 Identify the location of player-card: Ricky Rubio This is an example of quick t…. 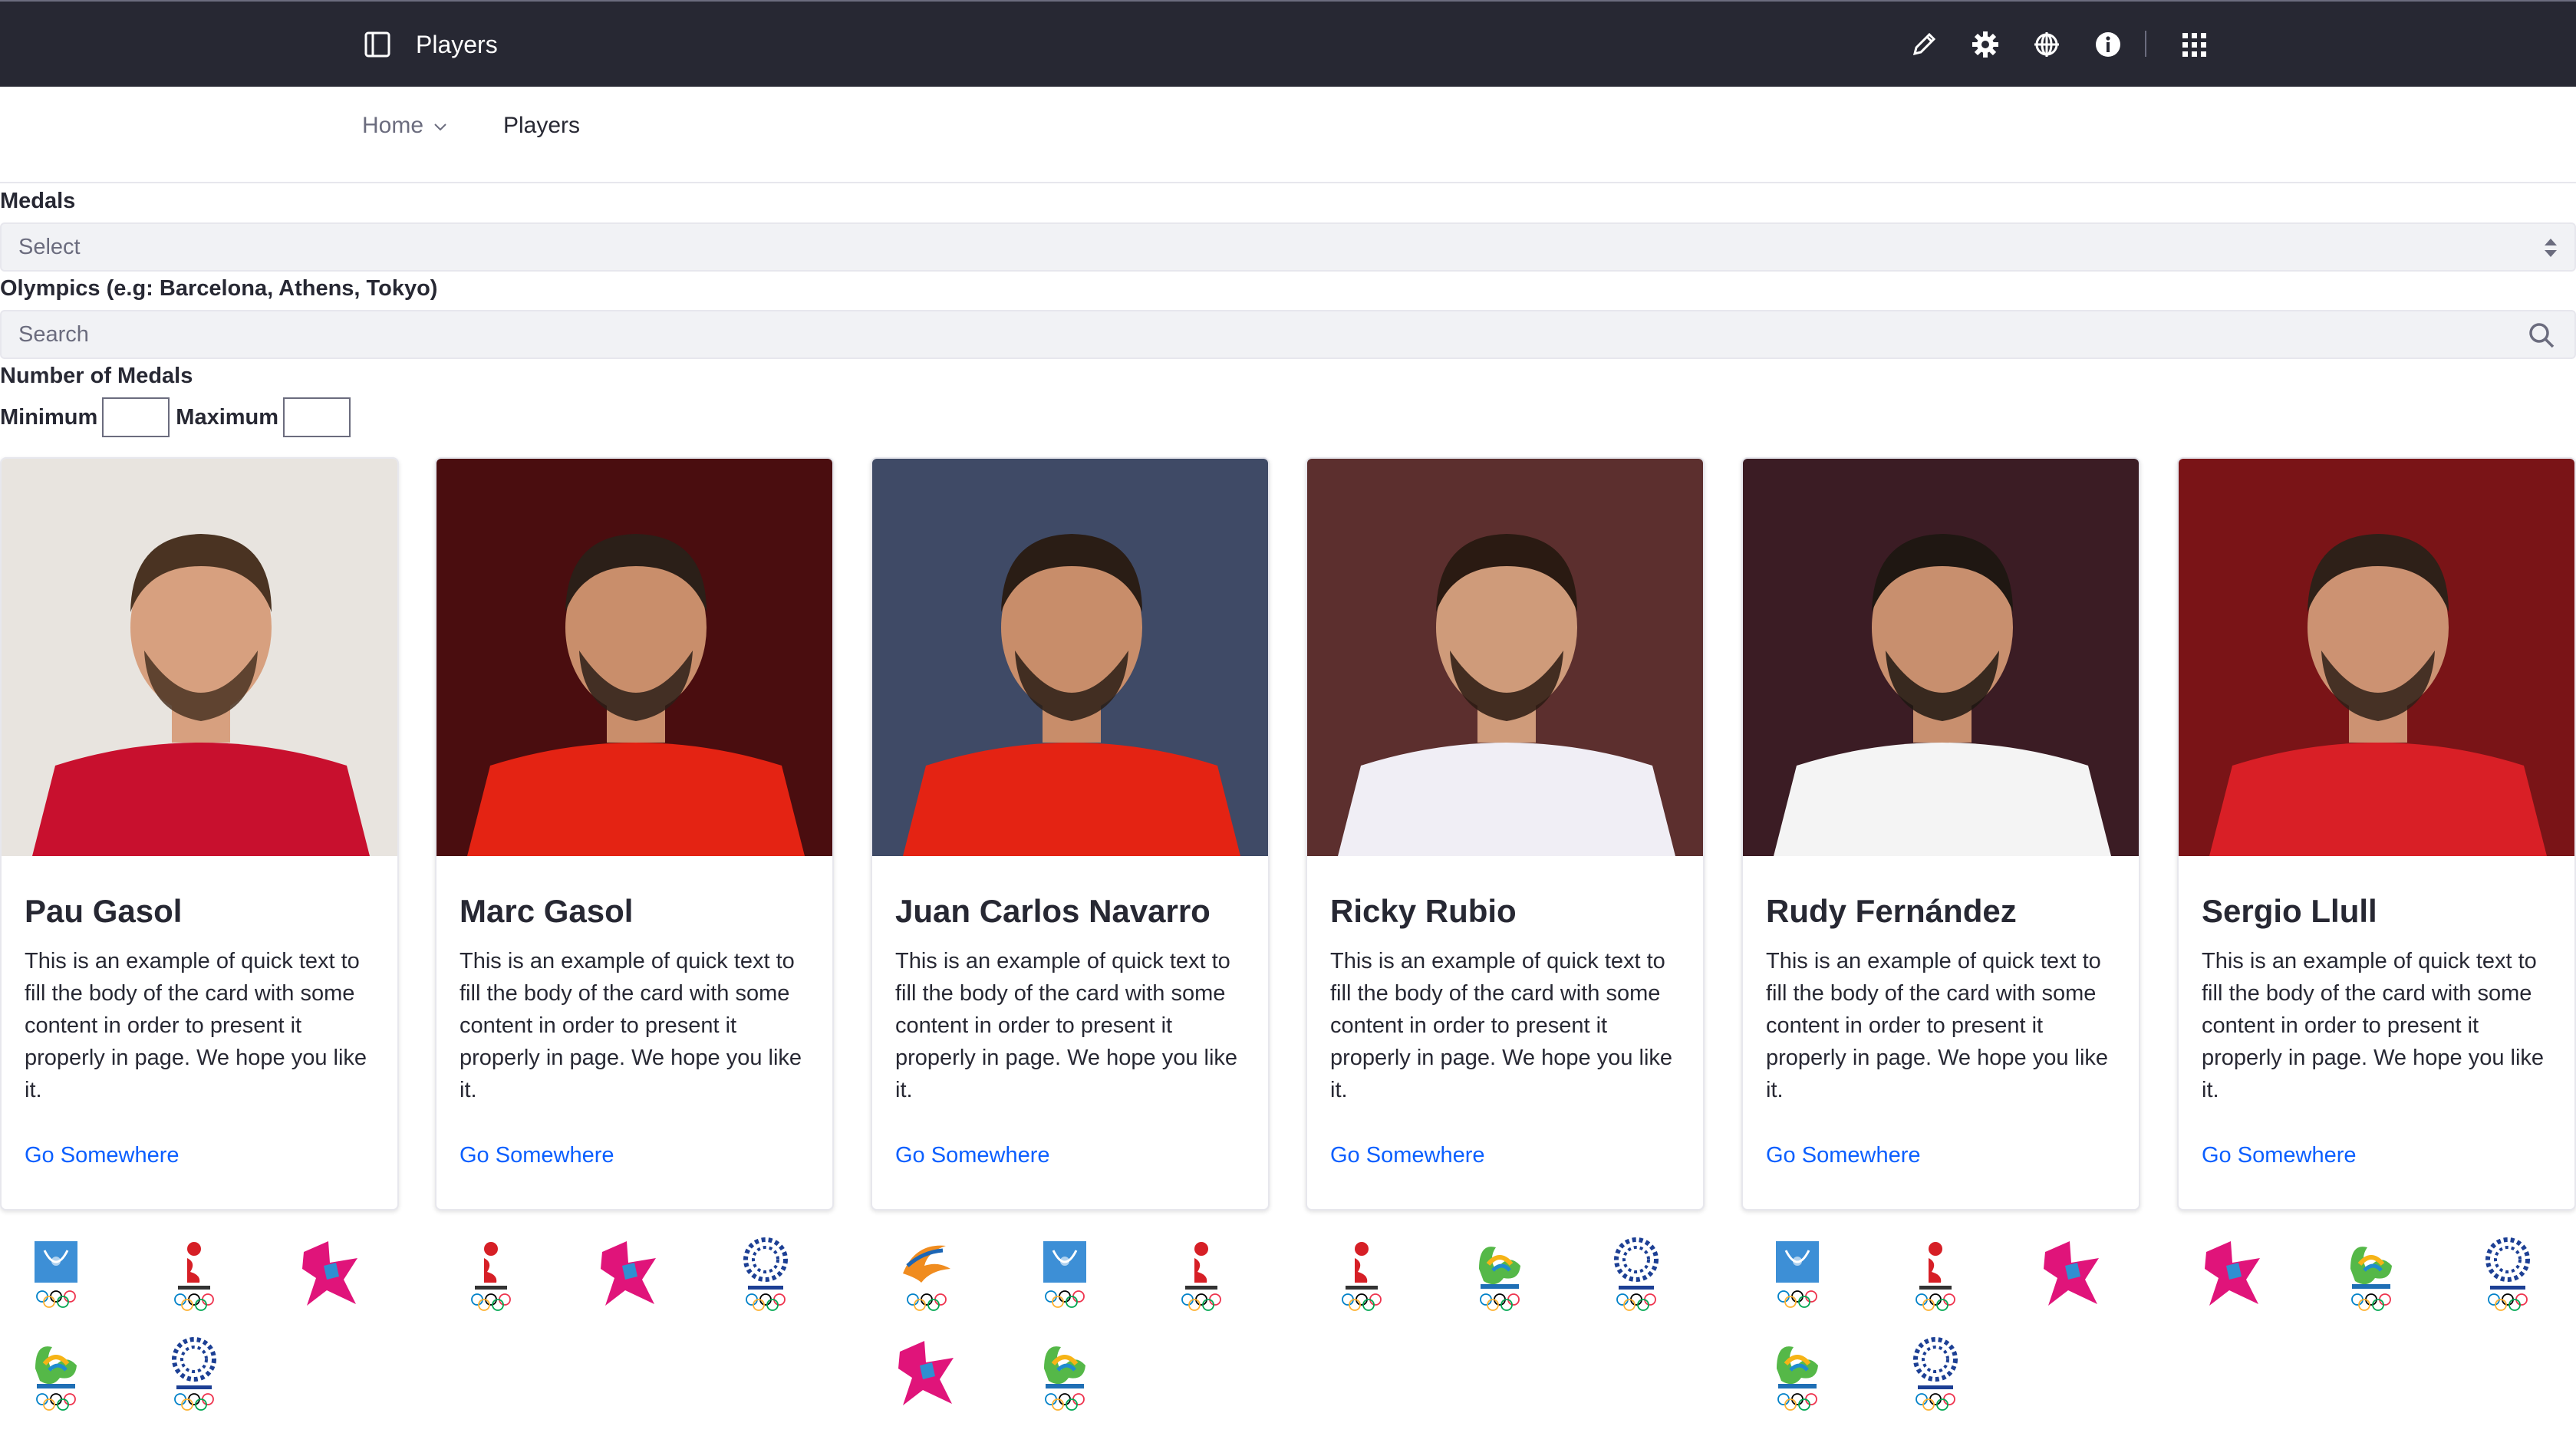
(1505, 834).